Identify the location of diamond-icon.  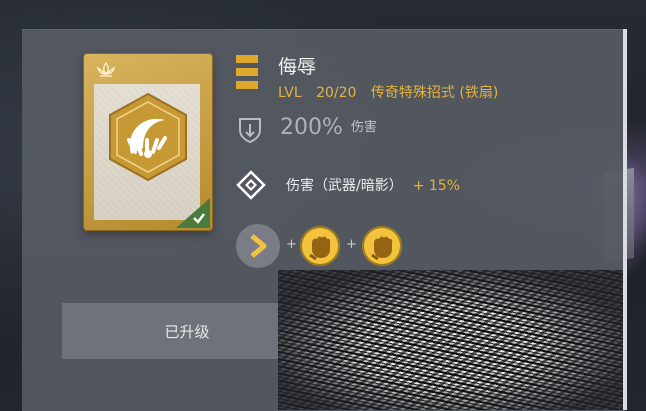
(251, 185).